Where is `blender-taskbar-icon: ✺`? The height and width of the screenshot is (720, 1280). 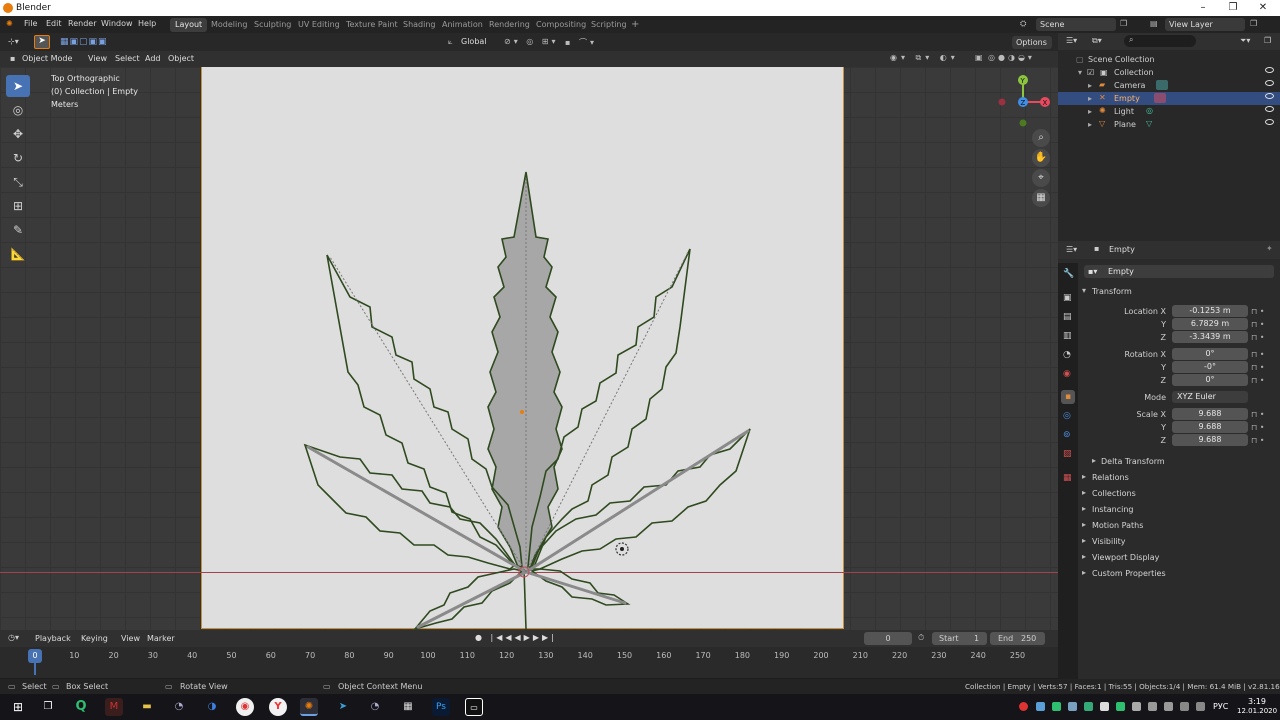 blender-taskbar-icon: ✺ is located at coordinates (309, 707).